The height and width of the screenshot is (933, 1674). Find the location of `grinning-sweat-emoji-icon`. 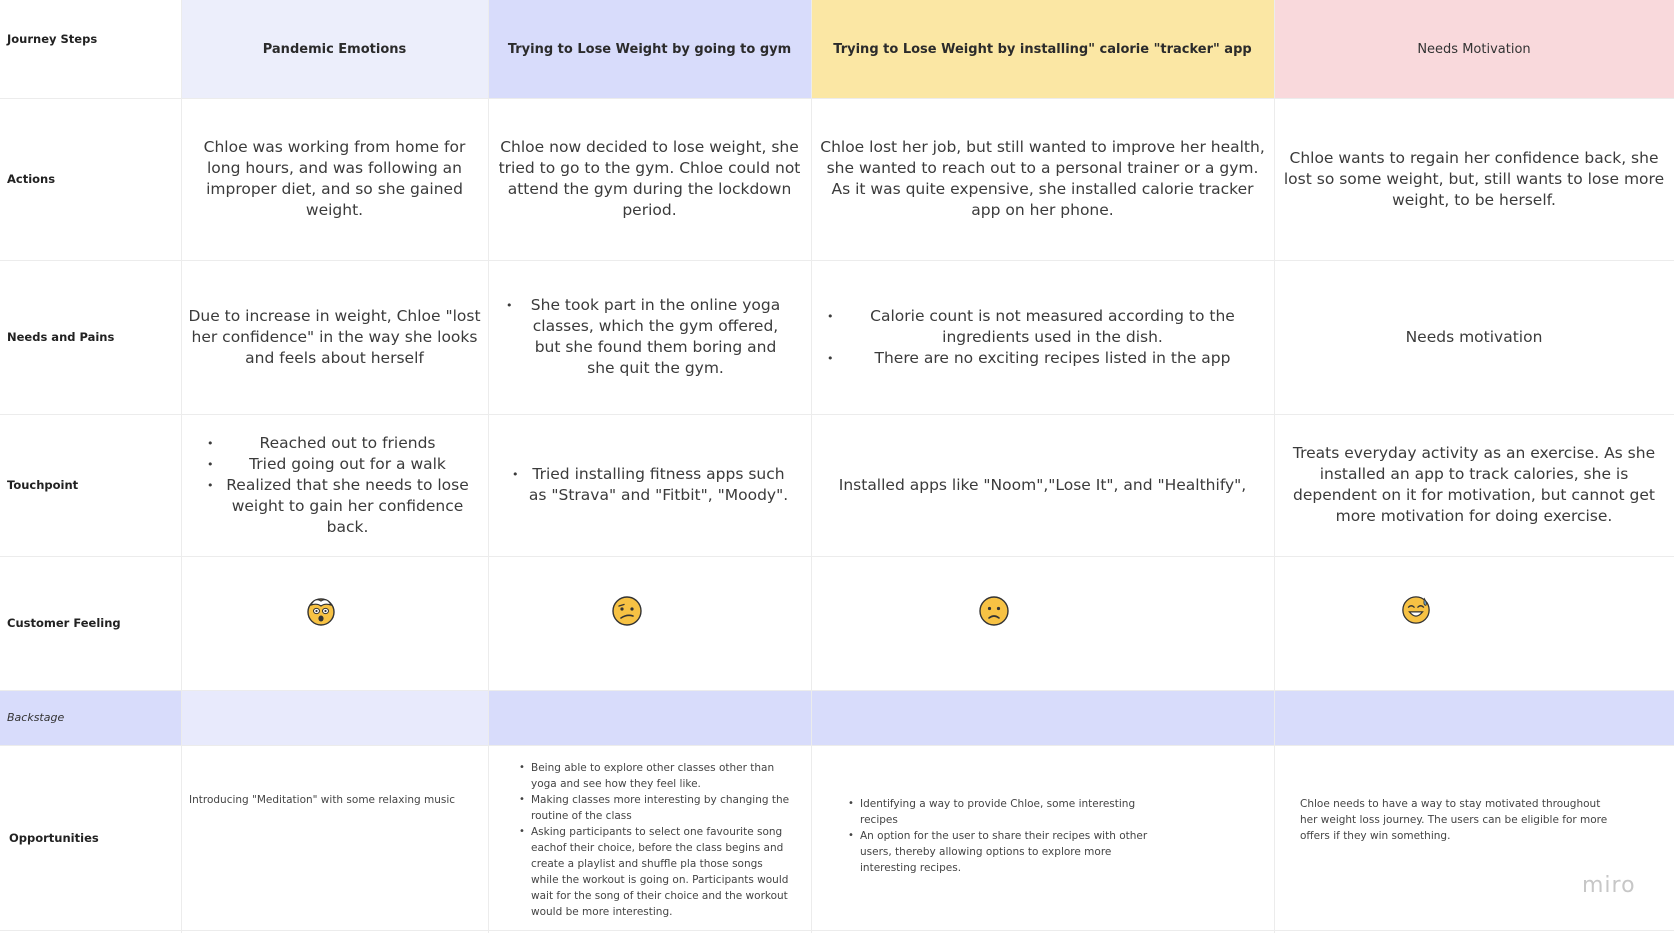

grinning-sweat-emoji-icon is located at coordinates (1416, 610).